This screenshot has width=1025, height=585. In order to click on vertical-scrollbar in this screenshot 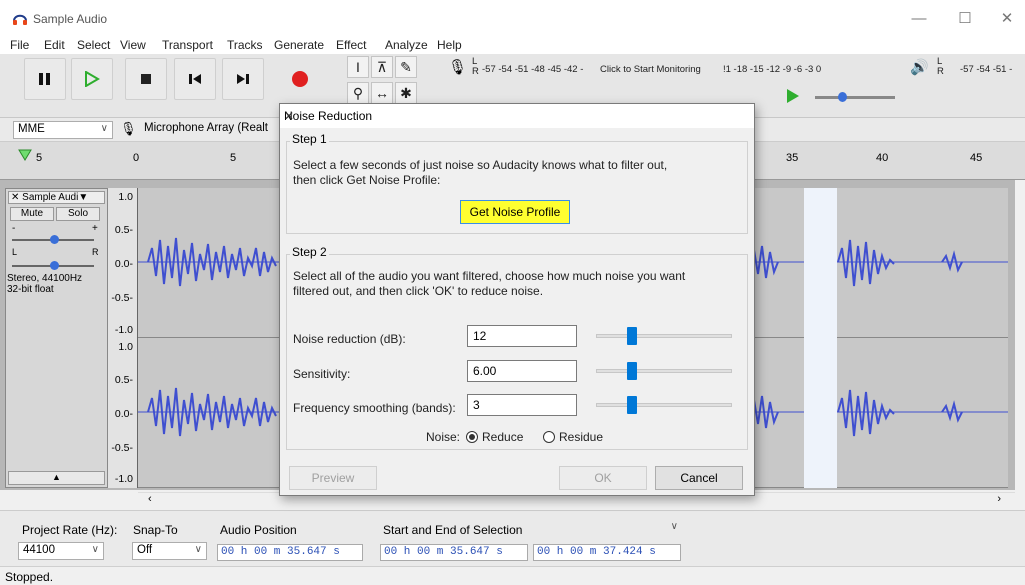, I will do `click(1020, 345)`.